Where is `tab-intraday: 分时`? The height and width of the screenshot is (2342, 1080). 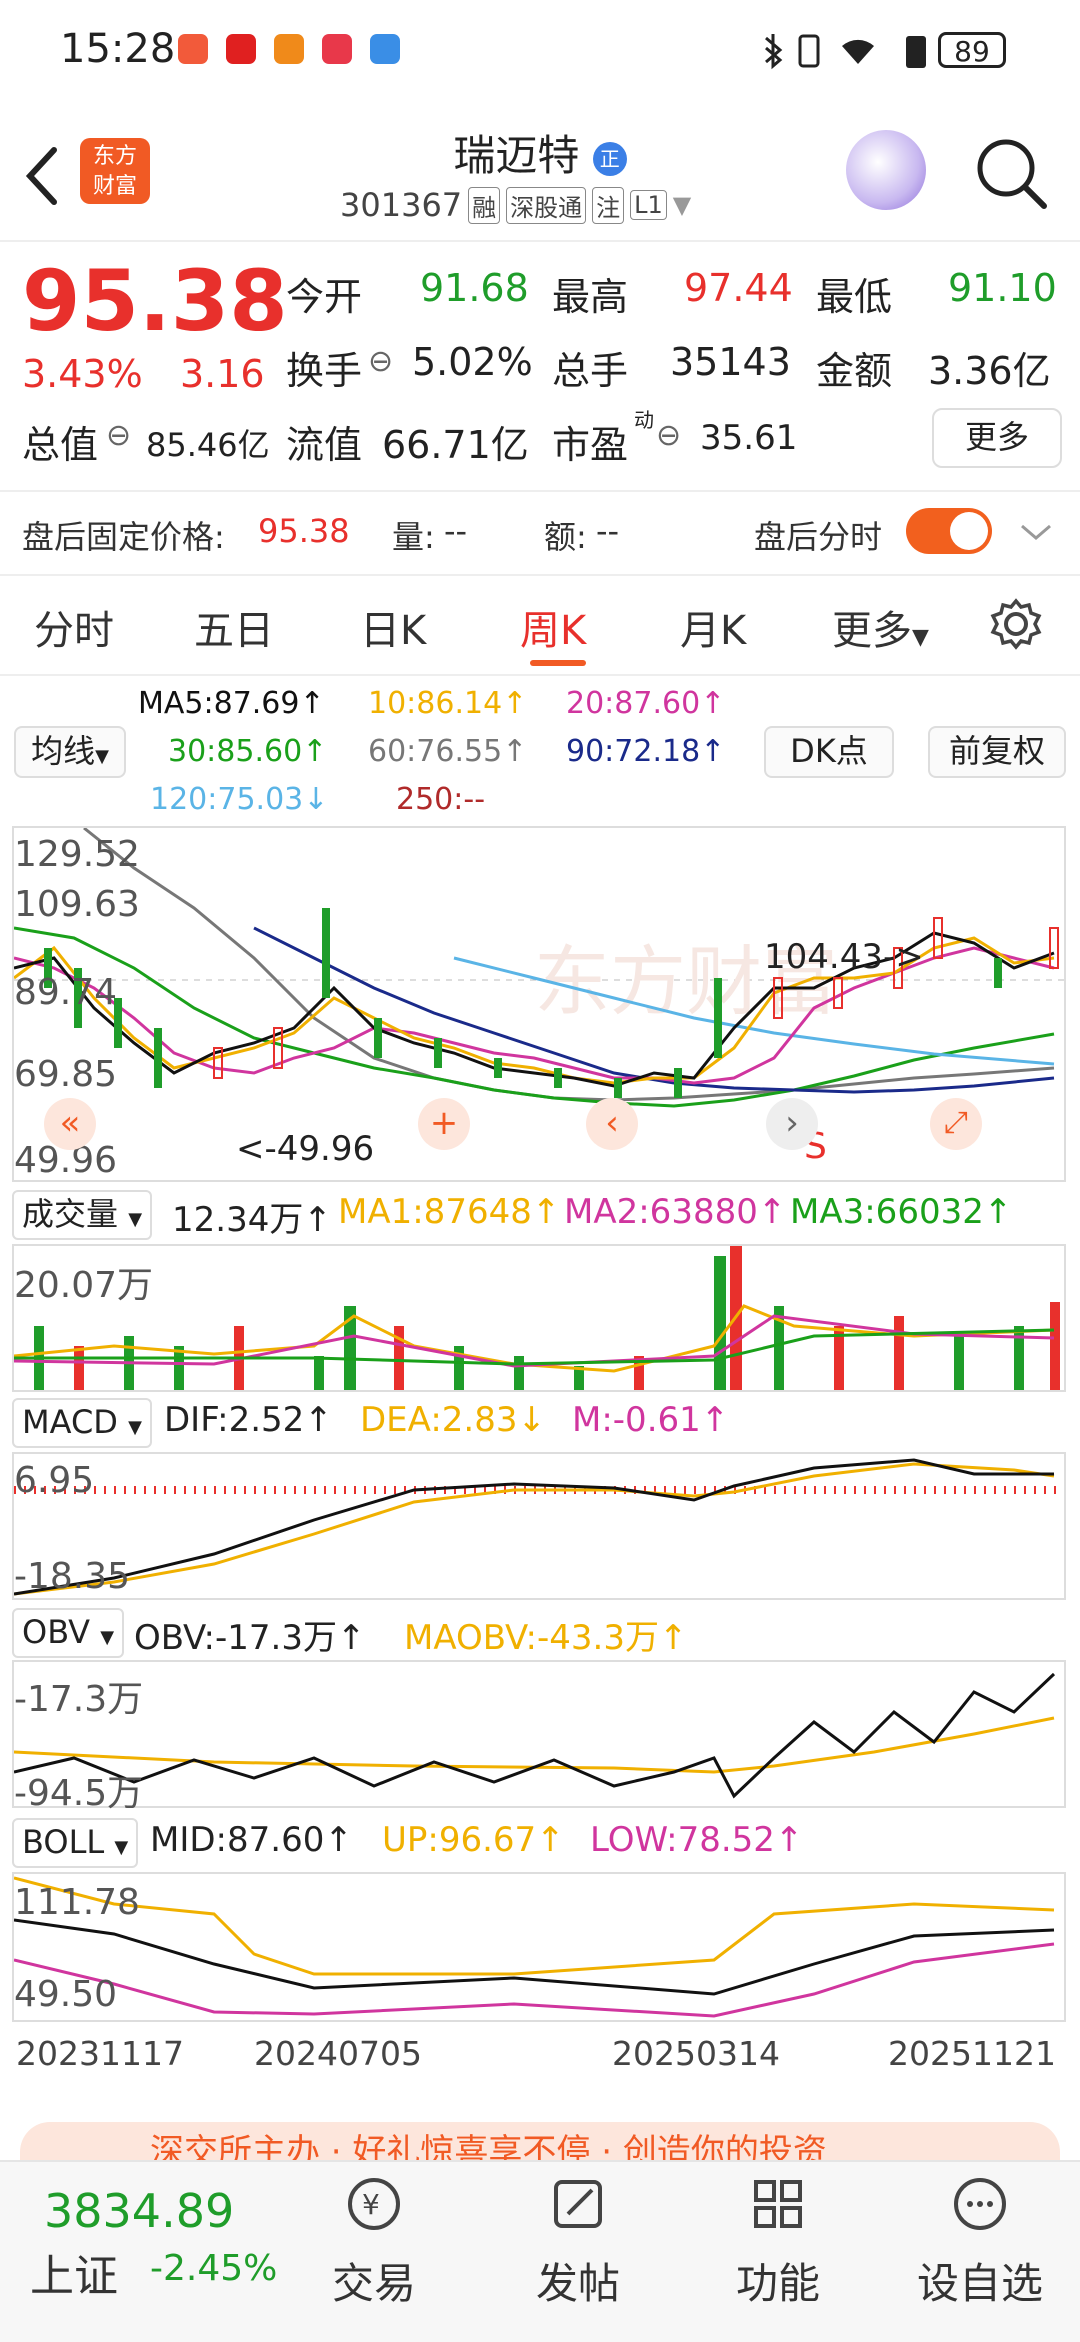
tab-intraday: 分时 is located at coordinates (74, 627).